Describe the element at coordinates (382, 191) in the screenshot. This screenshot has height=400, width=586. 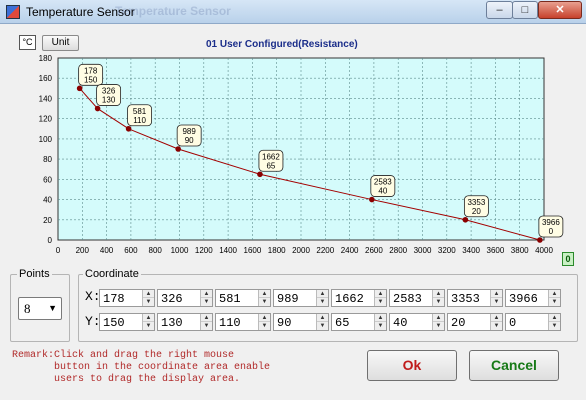
I see `data-label-y: 40` at that location.